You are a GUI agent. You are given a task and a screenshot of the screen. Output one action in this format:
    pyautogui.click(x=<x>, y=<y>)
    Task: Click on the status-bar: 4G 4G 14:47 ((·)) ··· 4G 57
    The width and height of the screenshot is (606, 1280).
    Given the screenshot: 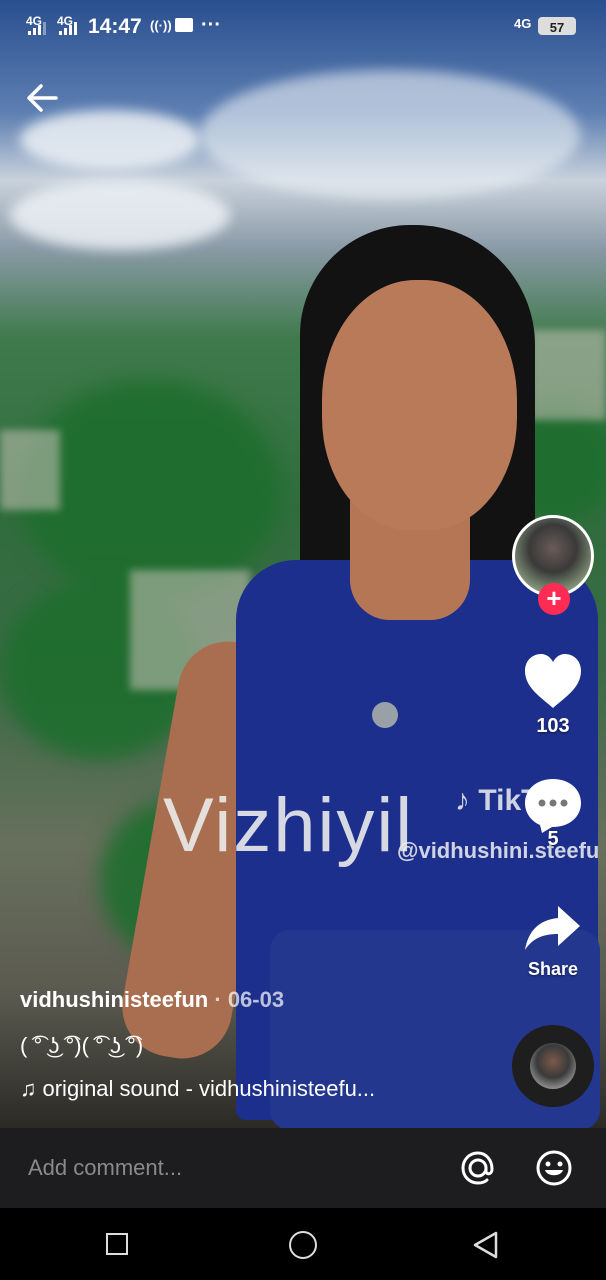 What is the action you would take?
    pyautogui.click(x=303, y=28)
    